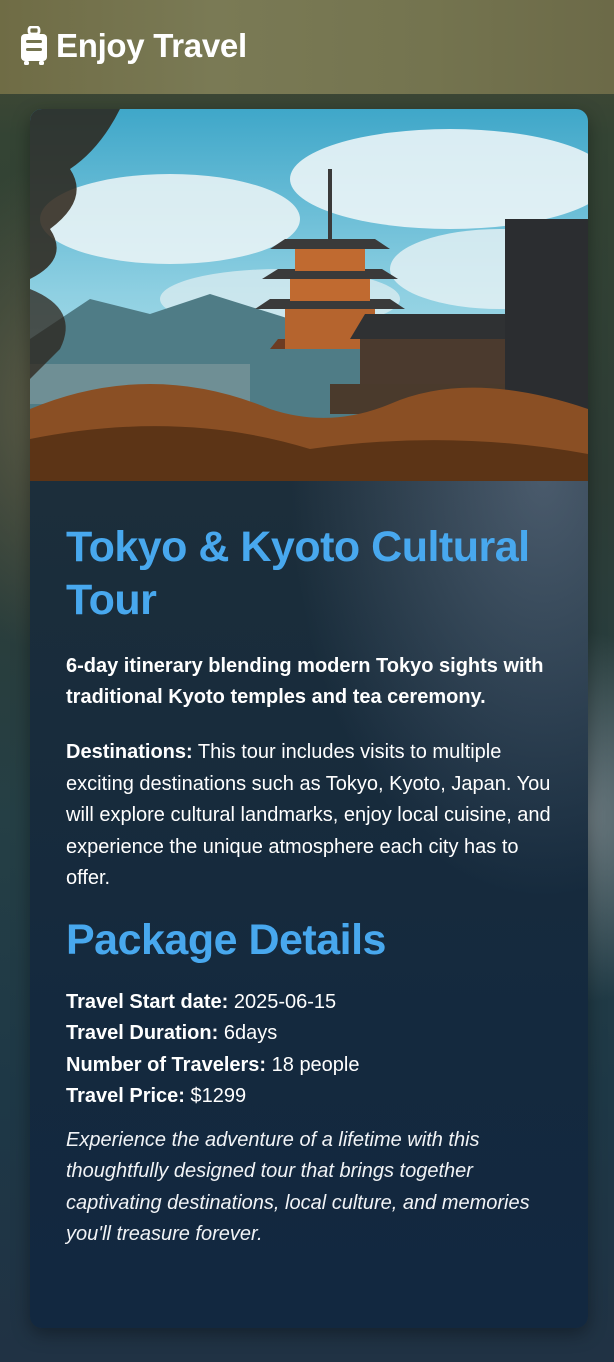 Image resolution: width=614 pixels, height=1362 pixels. I want to click on luggage-icon, so click(34, 45).